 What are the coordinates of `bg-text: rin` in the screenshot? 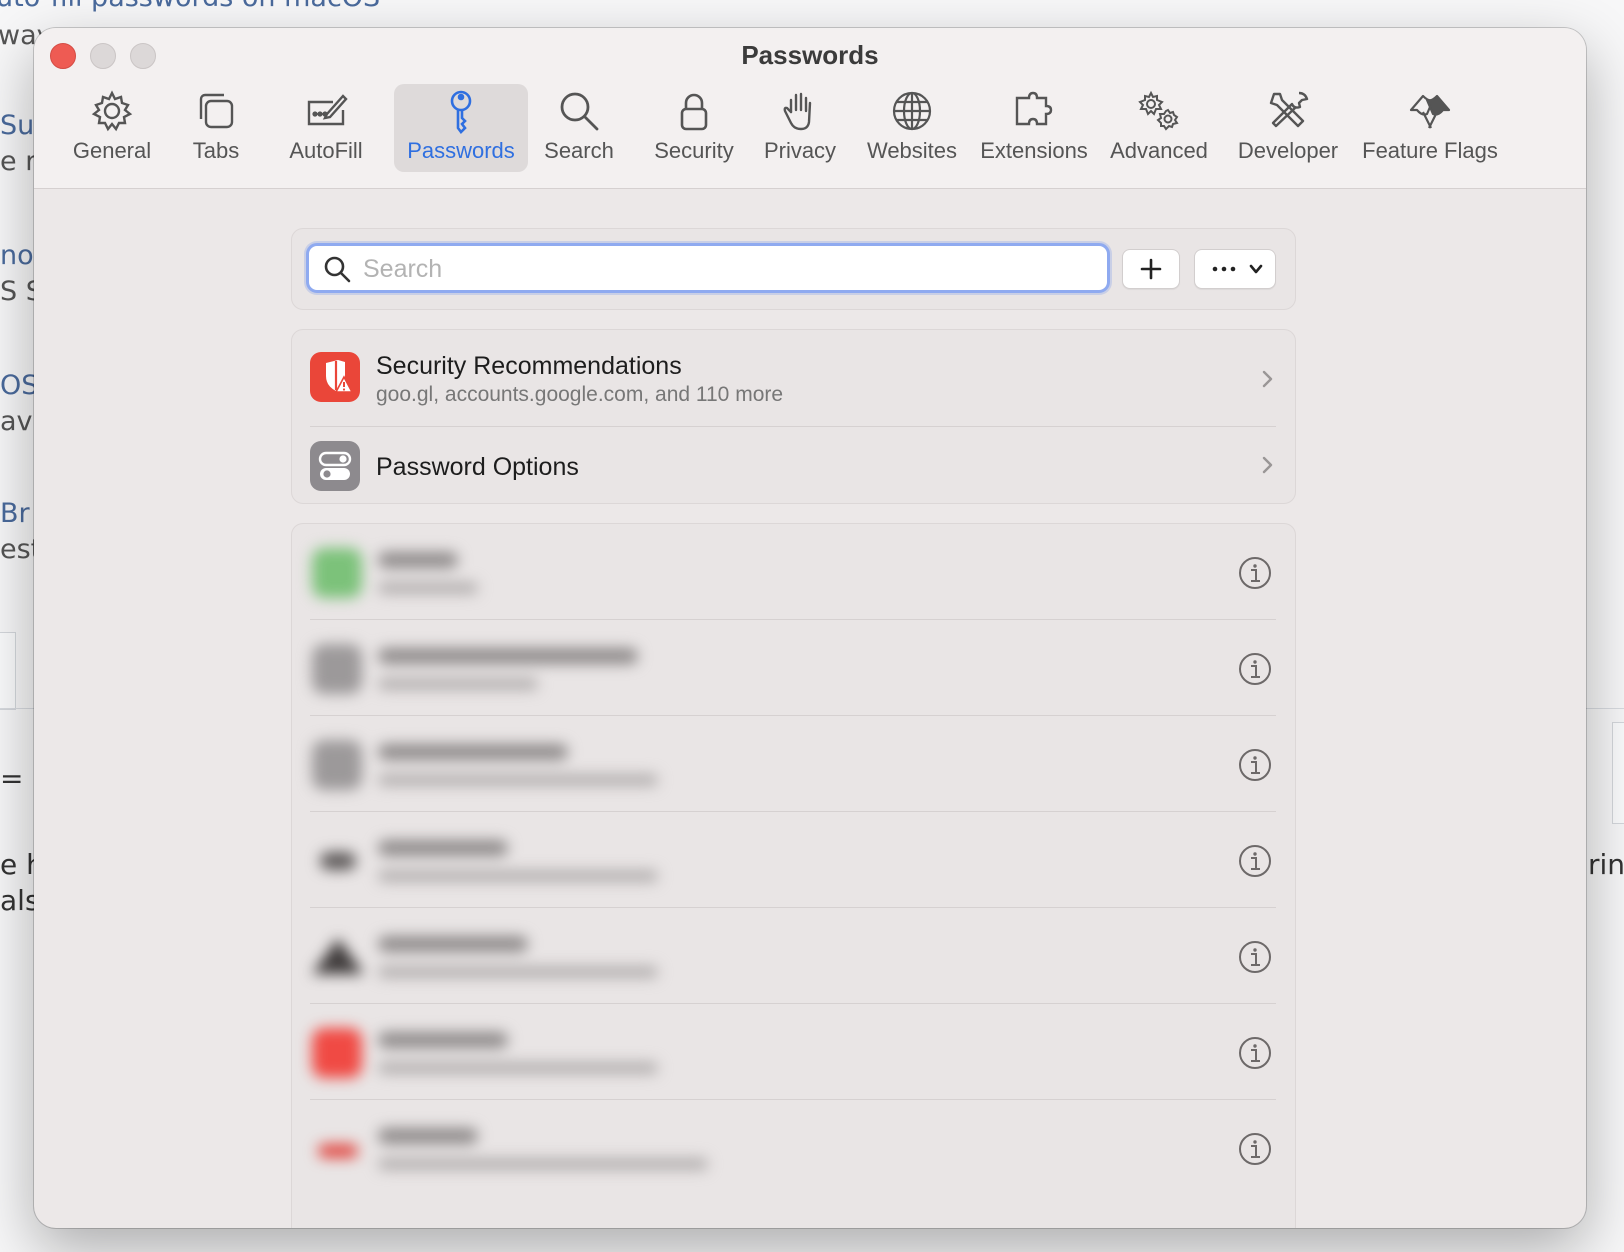 It's located at (1606, 864).